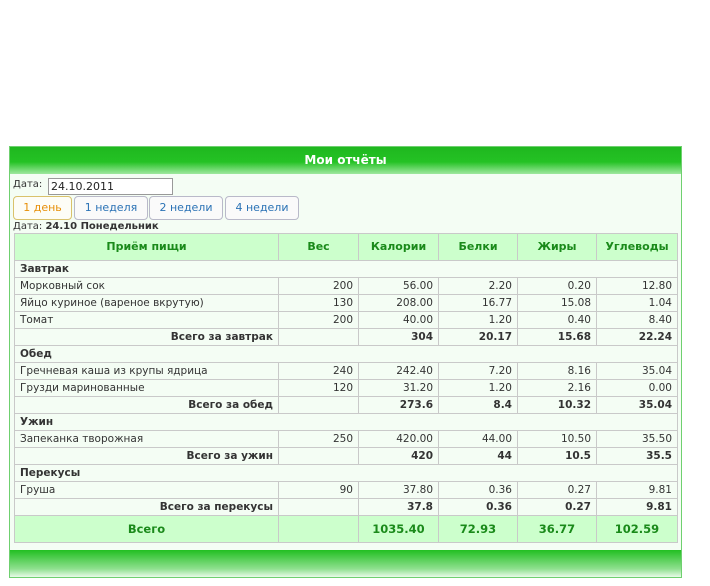 This screenshot has height=586, width=710. Describe the element at coordinates (557, 371) in the screenshot. I see `food-fat: 8.16` at that location.